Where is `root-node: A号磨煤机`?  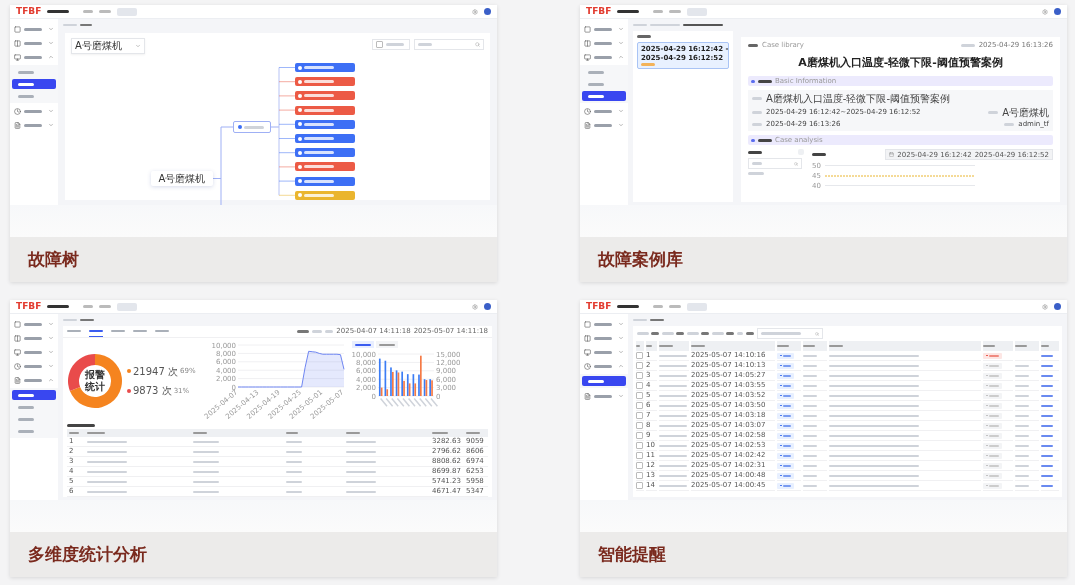
root-node: A号磨煤机 is located at coordinates (182, 178).